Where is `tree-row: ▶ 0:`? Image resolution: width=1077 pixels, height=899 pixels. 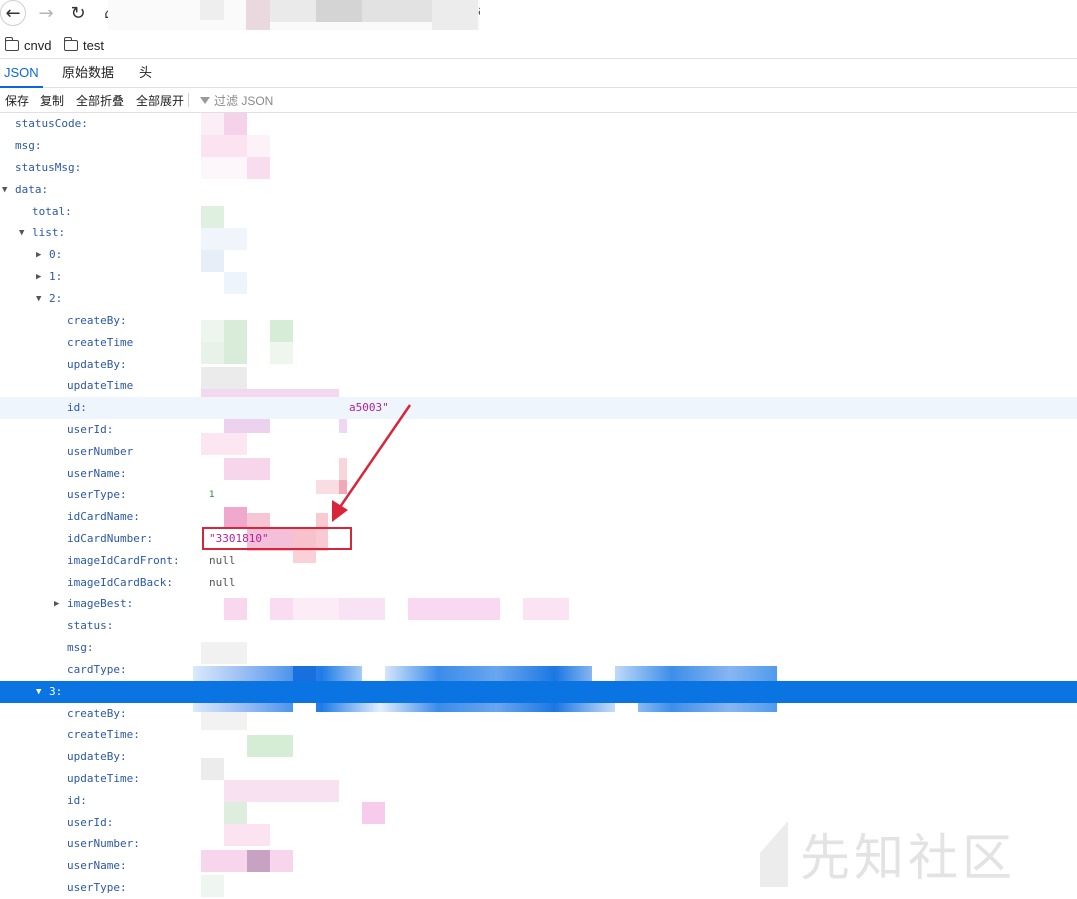
tree-row: ▶ 0: is located at coordinates (538, 255).